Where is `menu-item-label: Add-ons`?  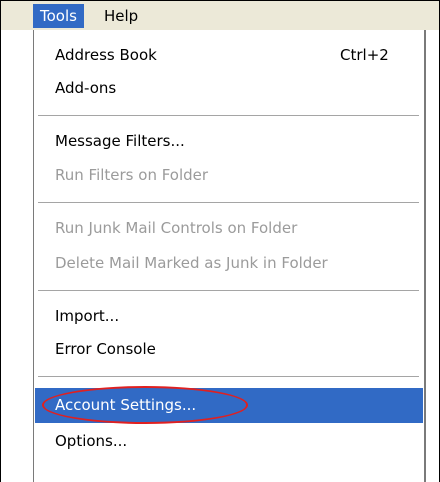 menu-item-label: Add-ons is located at coordinates (86, 88).